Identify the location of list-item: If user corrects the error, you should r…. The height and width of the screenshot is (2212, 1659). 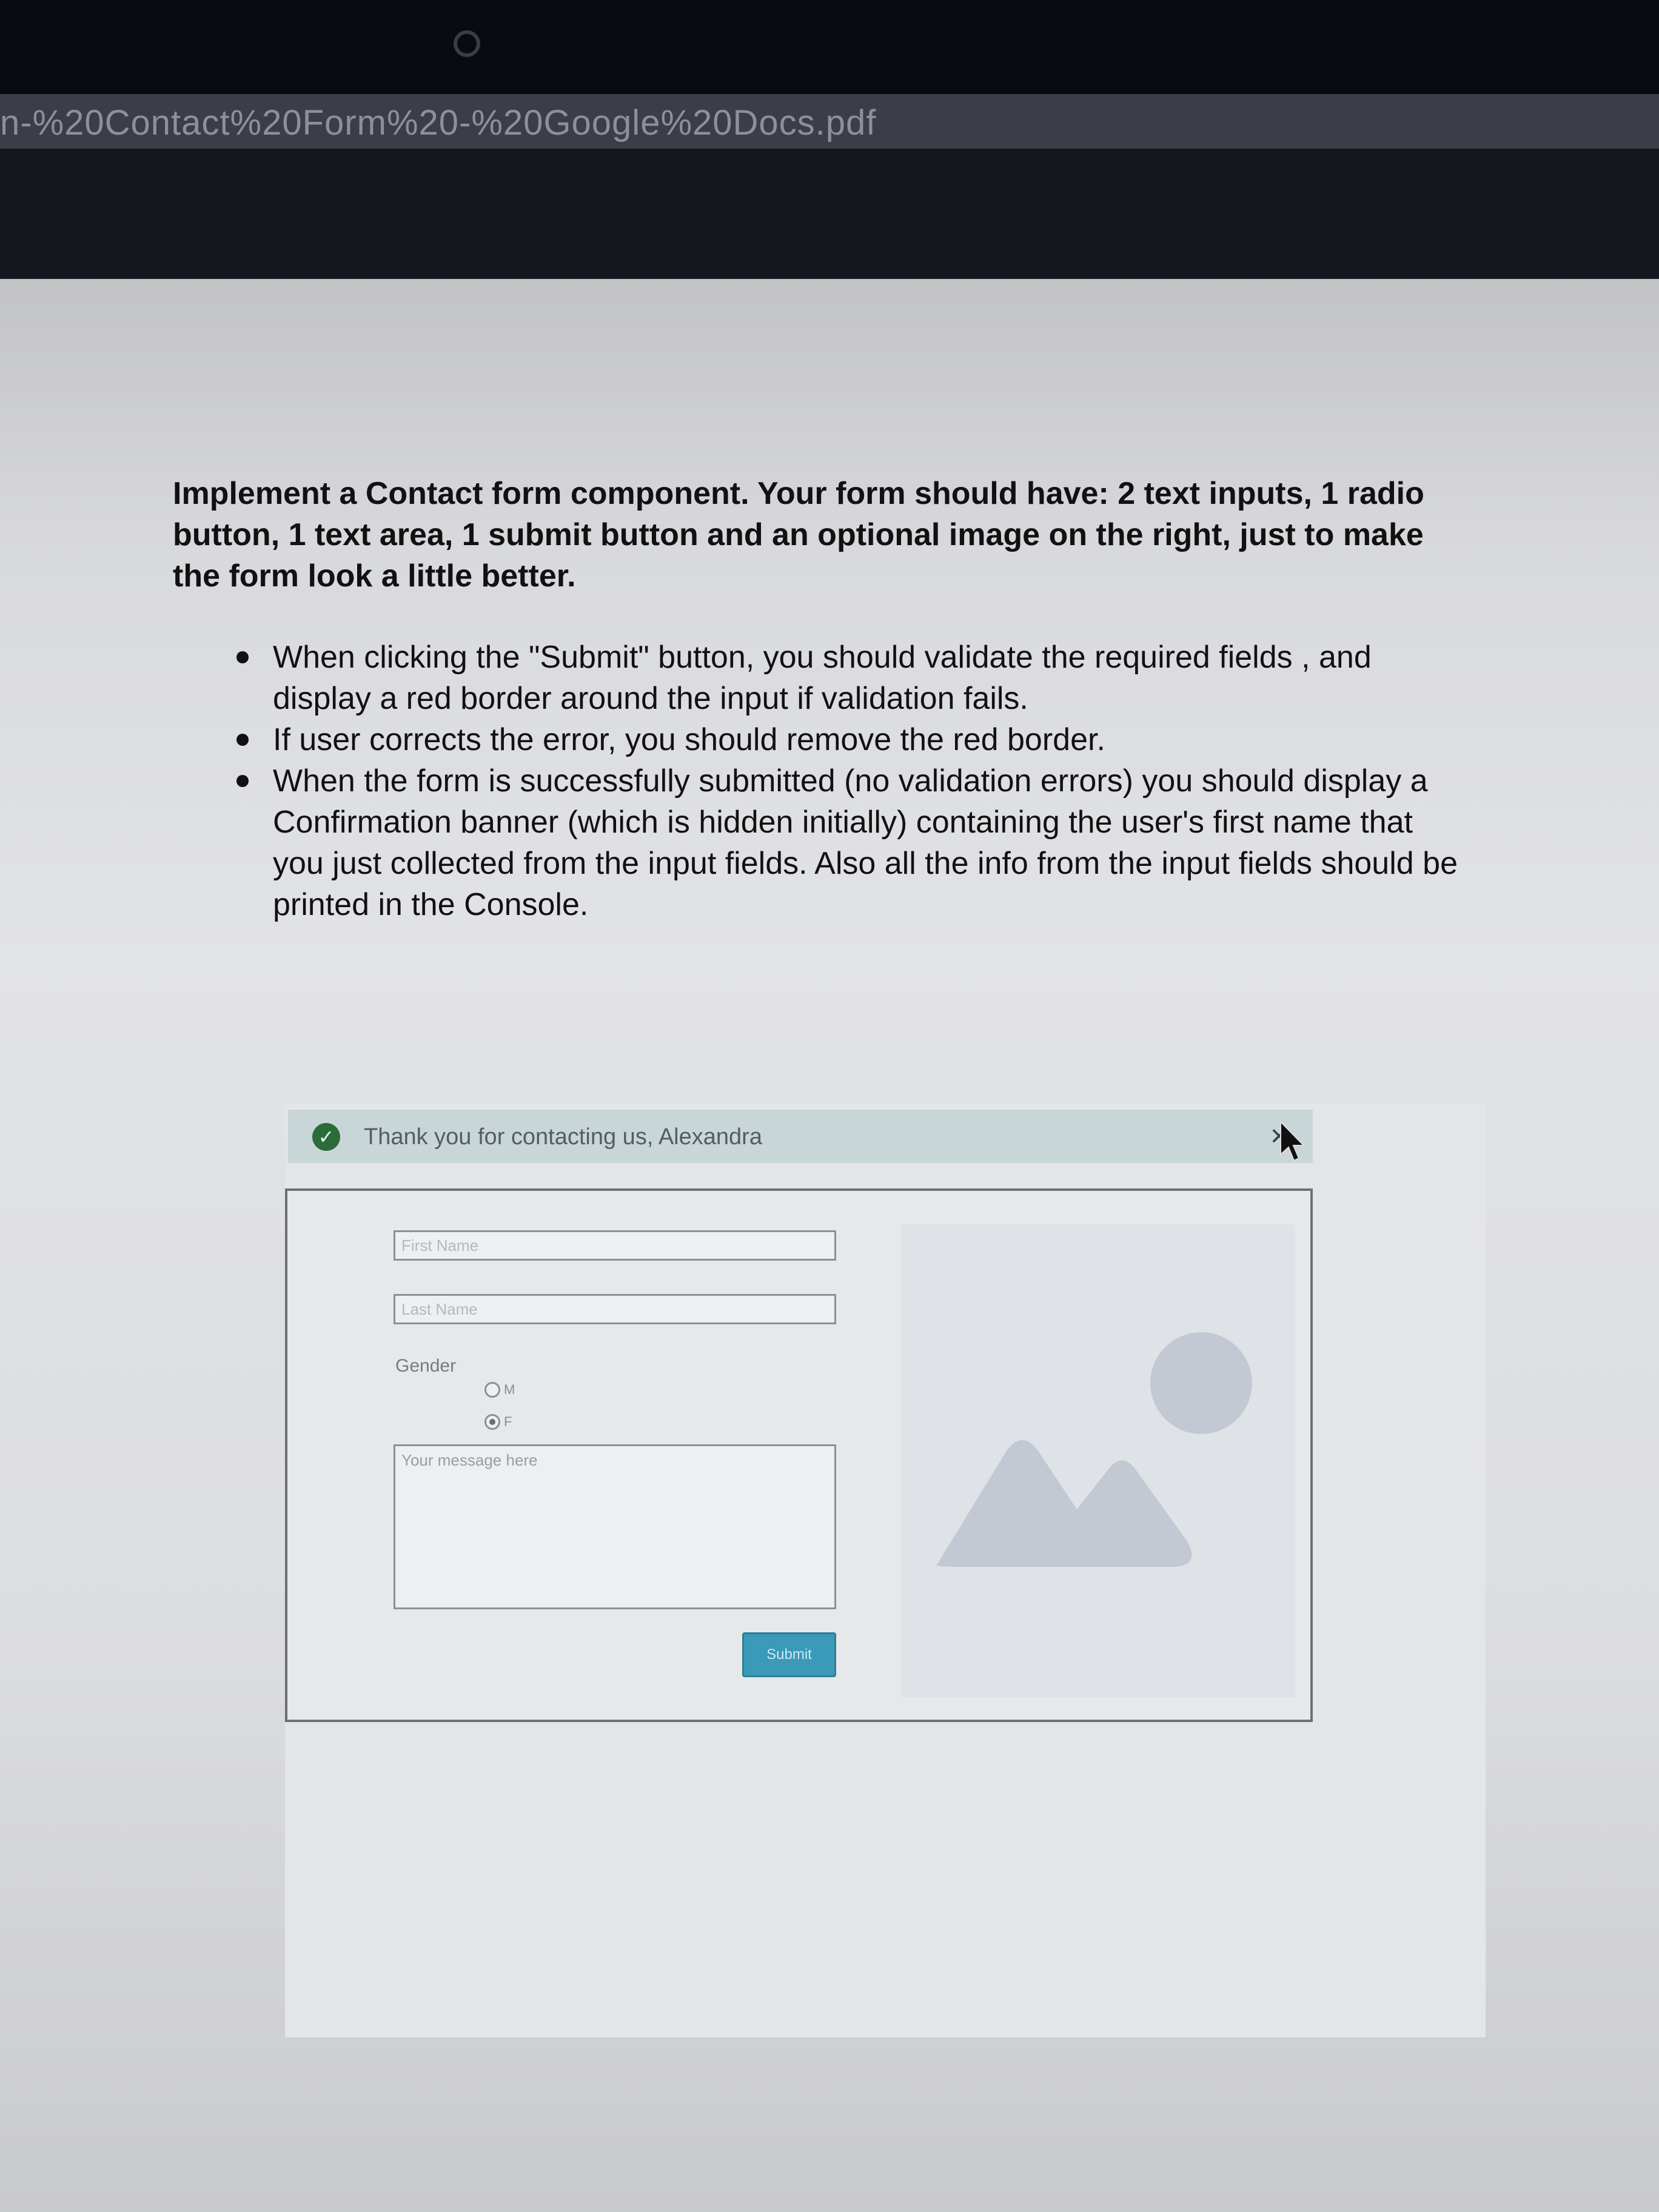
(849, 739).